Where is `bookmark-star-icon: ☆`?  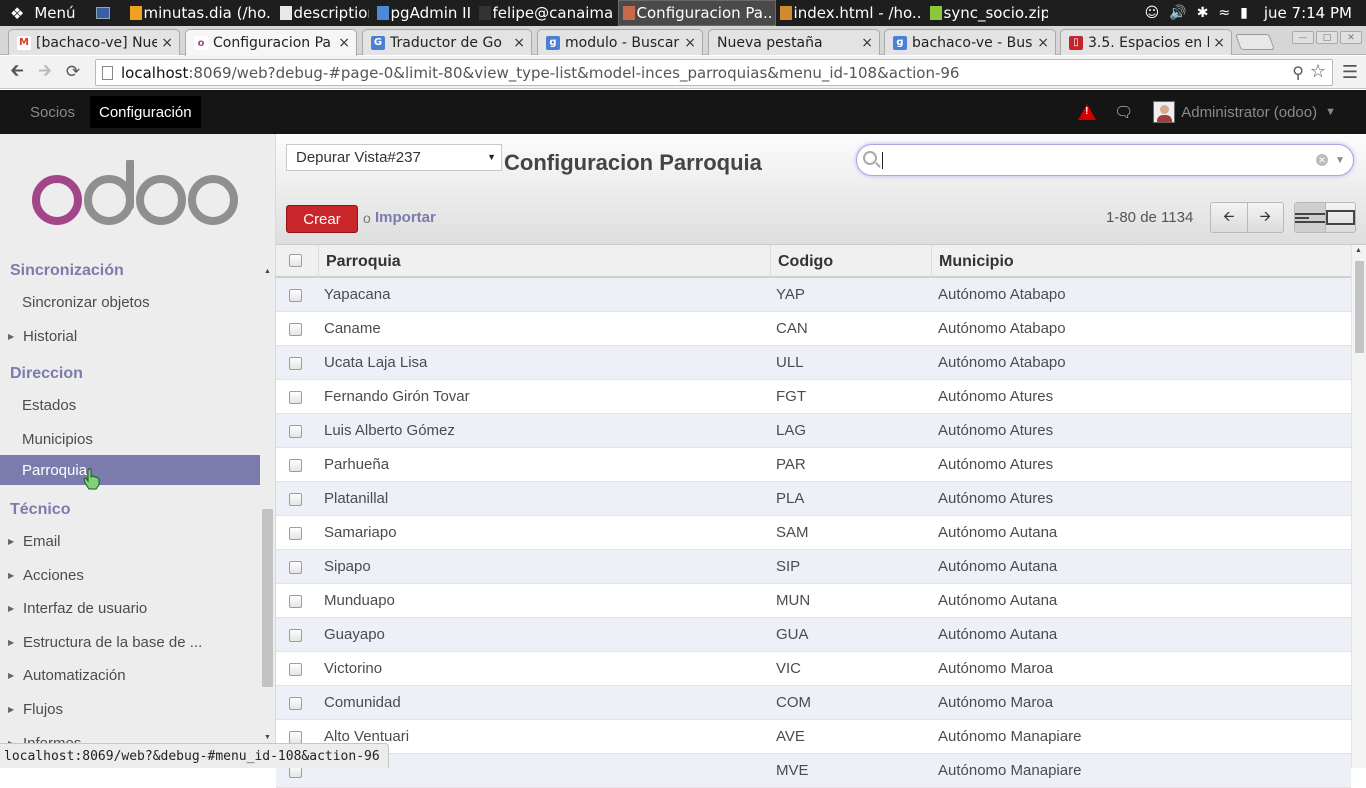
bookmark-star-icon: ☆ is located at coordinates (1318, 71).